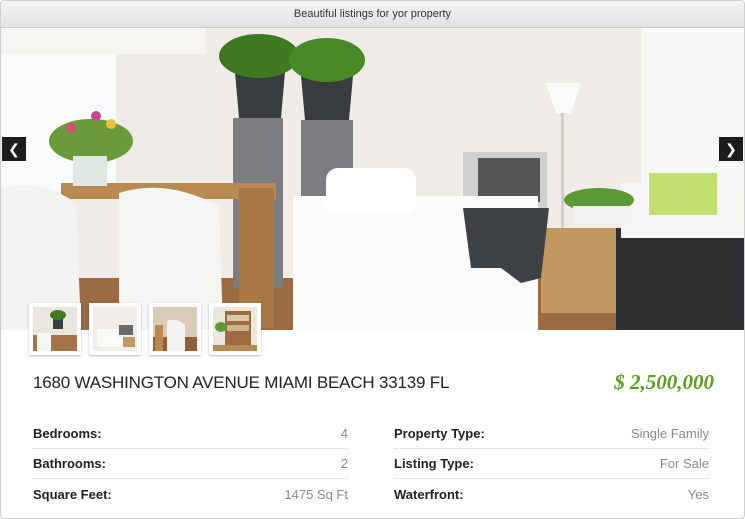 The image size is (745, 519). What do you see at coordinates (175, 329) in the screenshot?
I see `thumbnail-chairs` at bounding box center [175, 329].